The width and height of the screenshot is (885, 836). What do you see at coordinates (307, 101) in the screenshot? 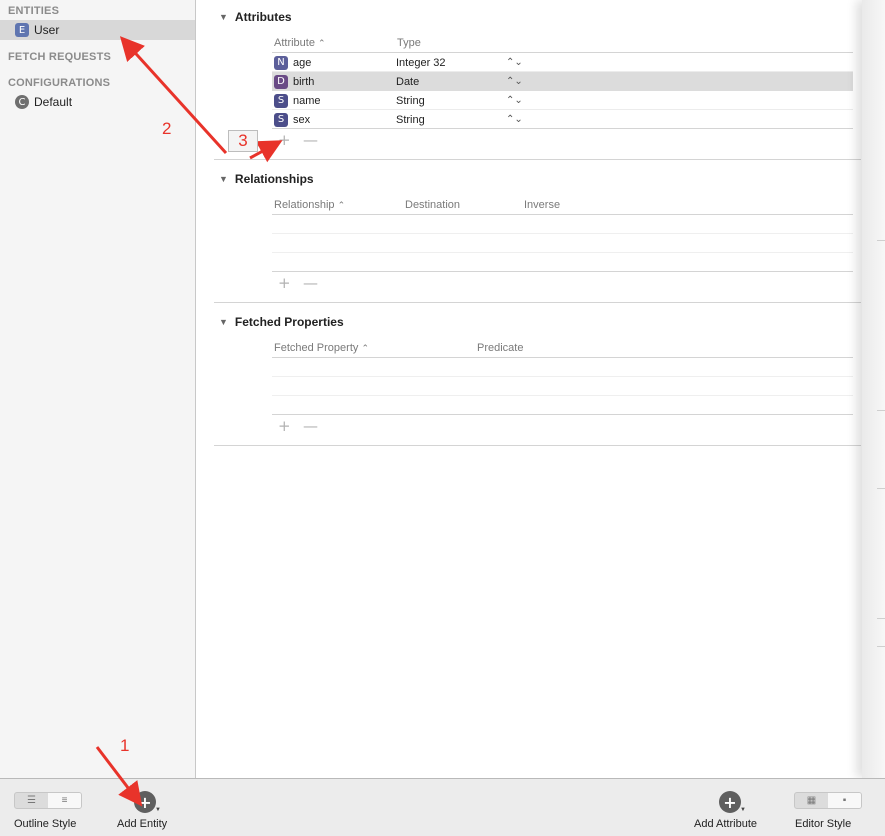
I see `attribute-name: name` at bounding box center [307, 101].